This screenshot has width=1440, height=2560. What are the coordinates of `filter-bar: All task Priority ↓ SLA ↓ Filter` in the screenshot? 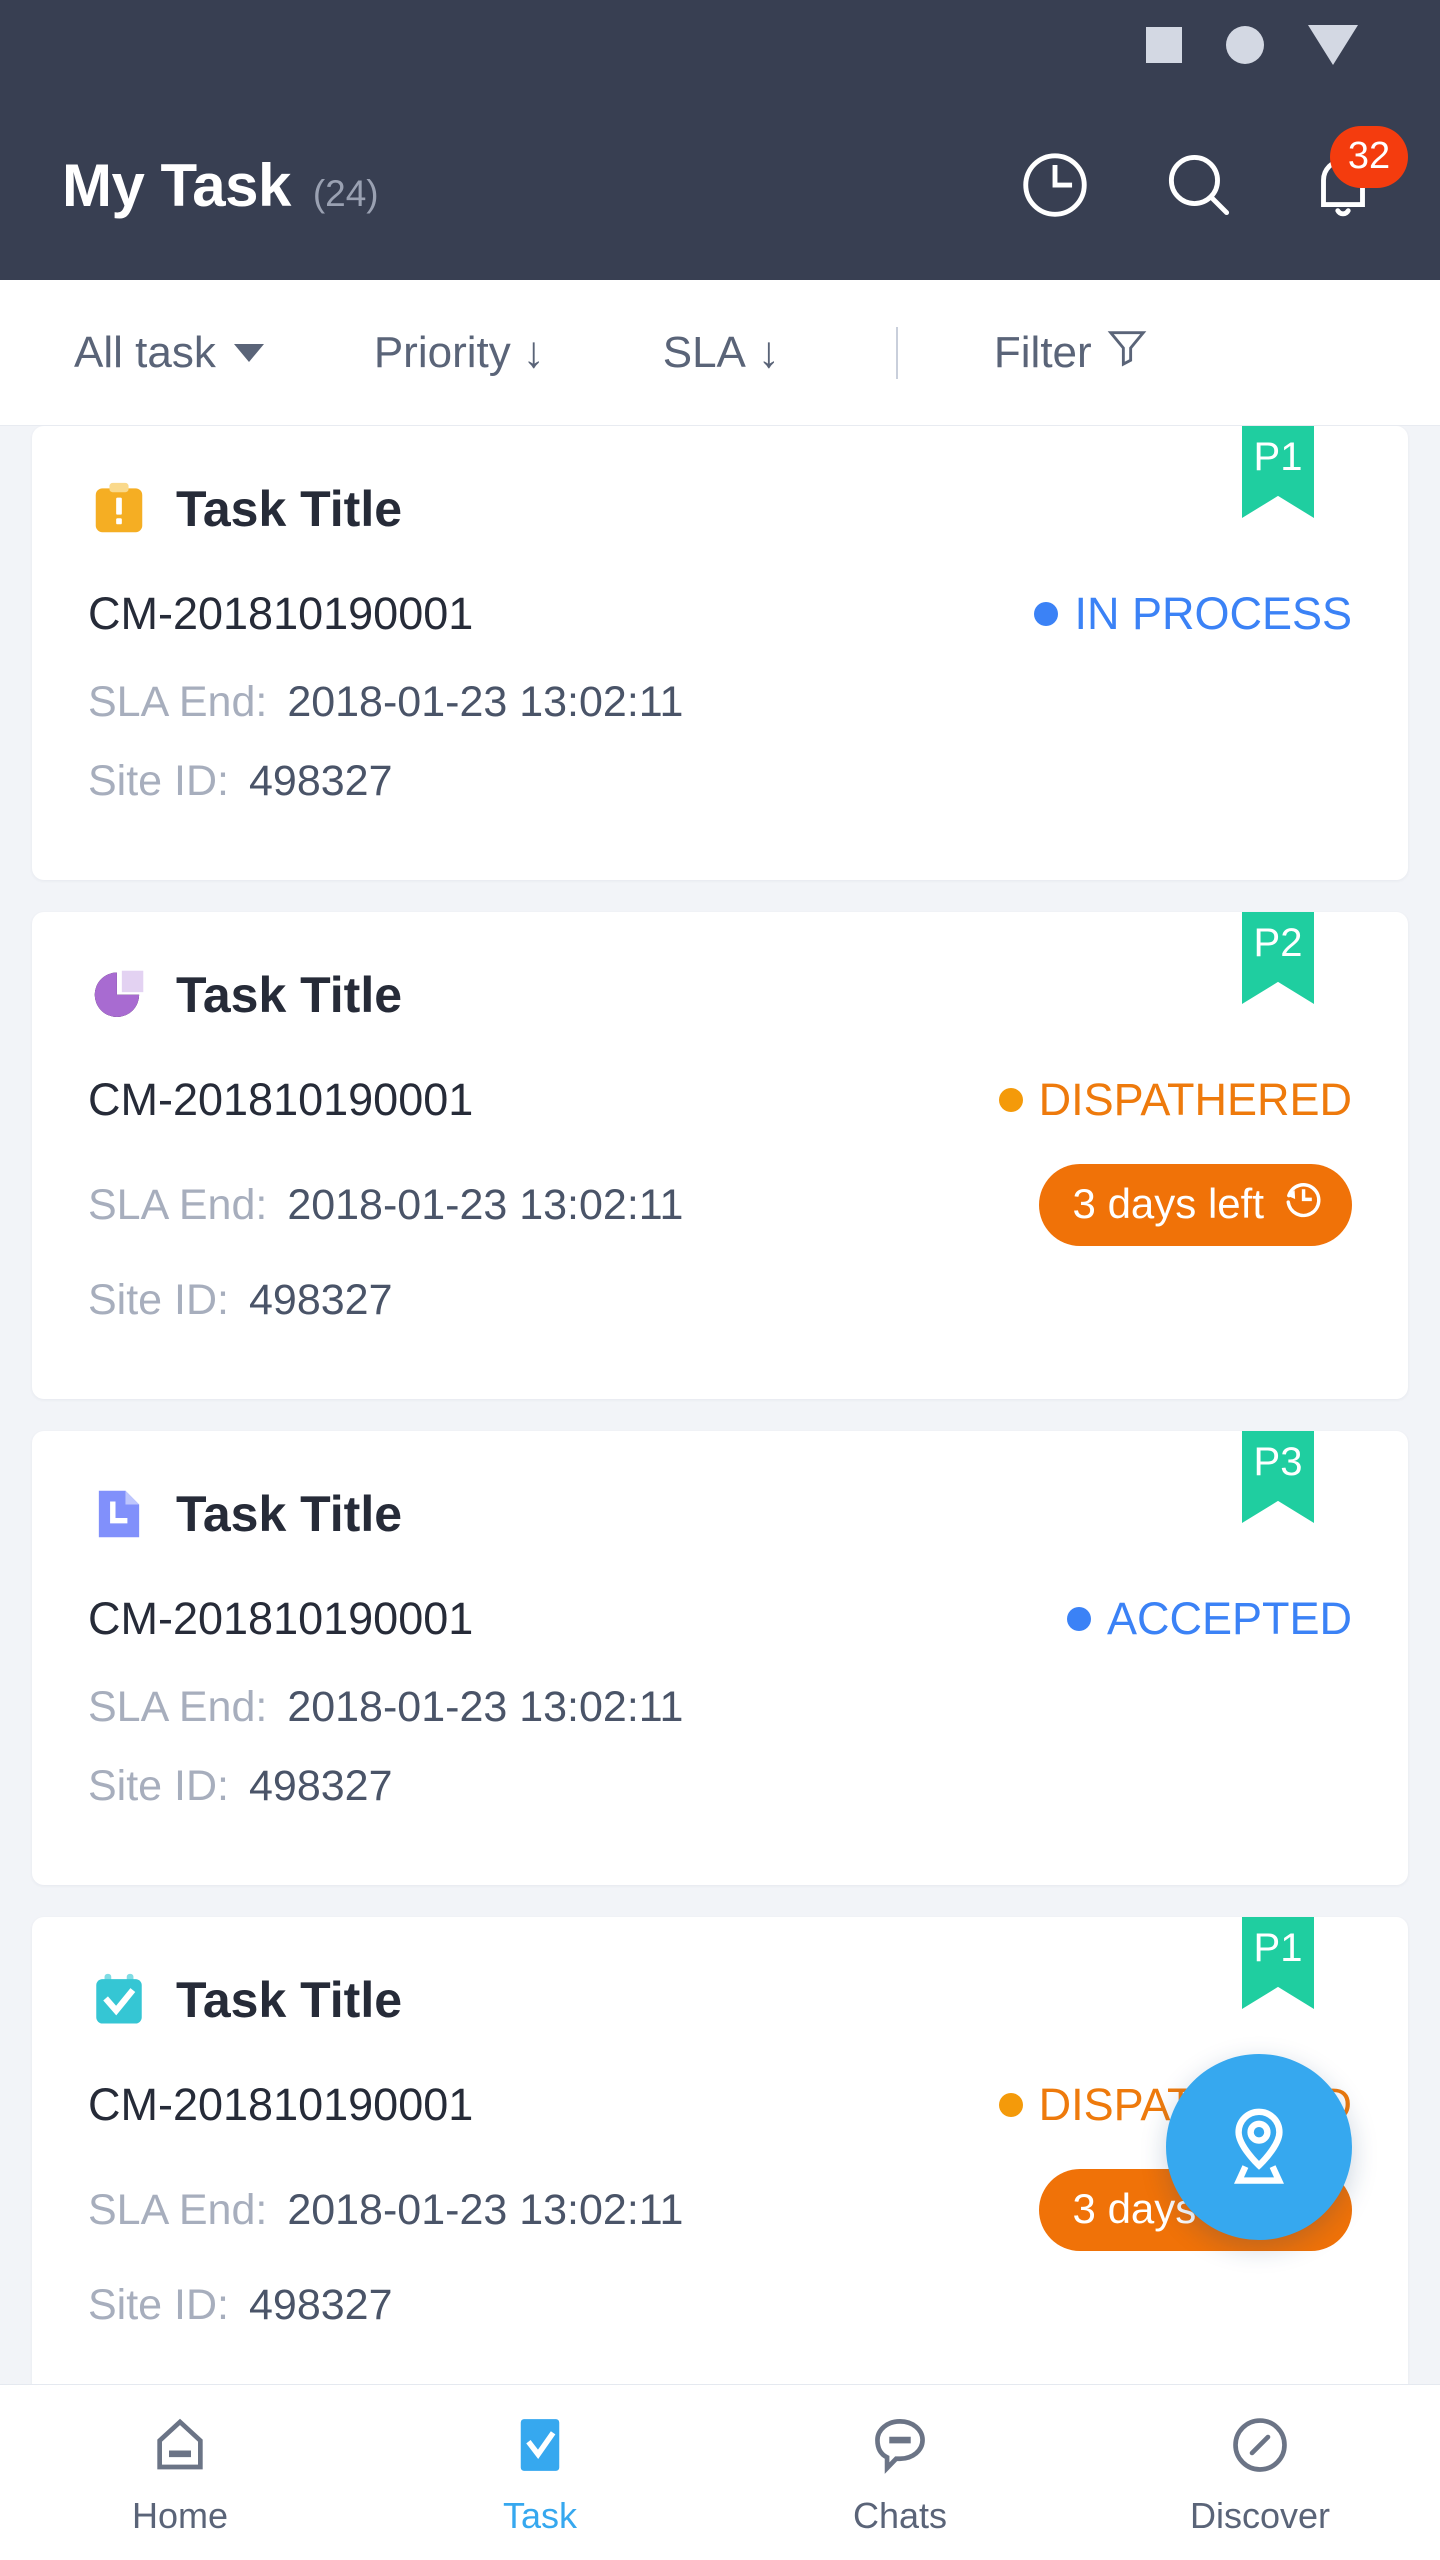 It's located at (720, 353).